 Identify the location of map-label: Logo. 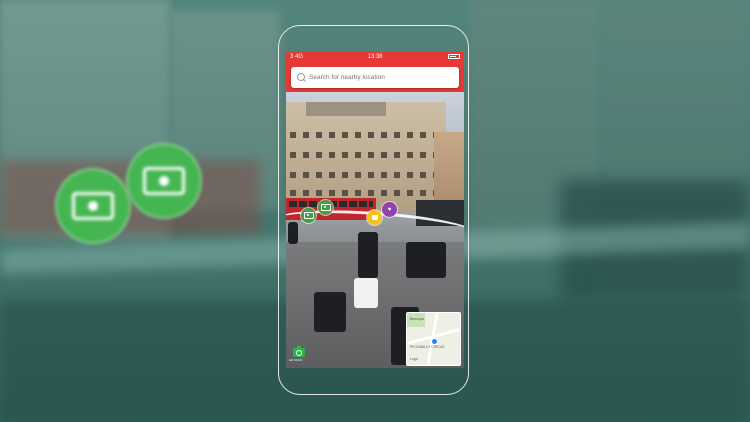
(414, 359).